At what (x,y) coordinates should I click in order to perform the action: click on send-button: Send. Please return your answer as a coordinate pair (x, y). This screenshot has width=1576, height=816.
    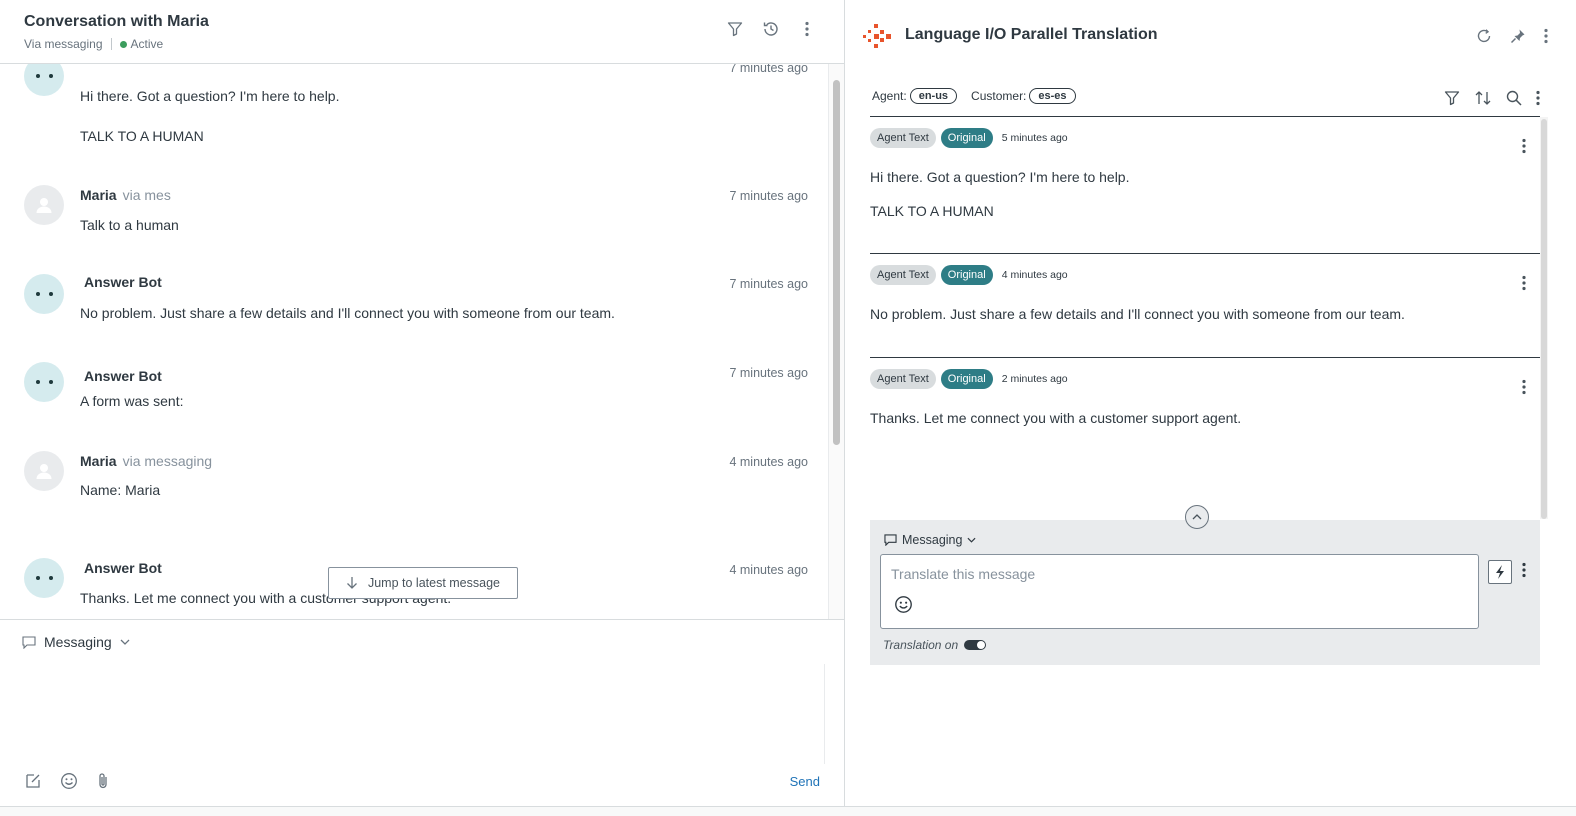
    Looking at the image, I should click on (805, 781).